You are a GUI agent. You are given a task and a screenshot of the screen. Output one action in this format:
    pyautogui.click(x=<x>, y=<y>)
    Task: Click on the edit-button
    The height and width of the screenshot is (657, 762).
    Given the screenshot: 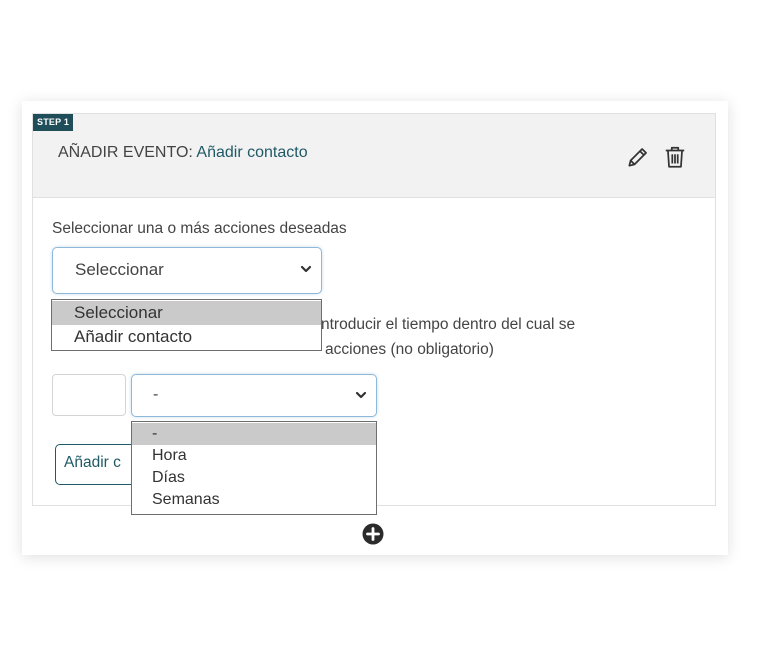 What is the action you would take?
    pyautogui.click(x=638, y=157)
    